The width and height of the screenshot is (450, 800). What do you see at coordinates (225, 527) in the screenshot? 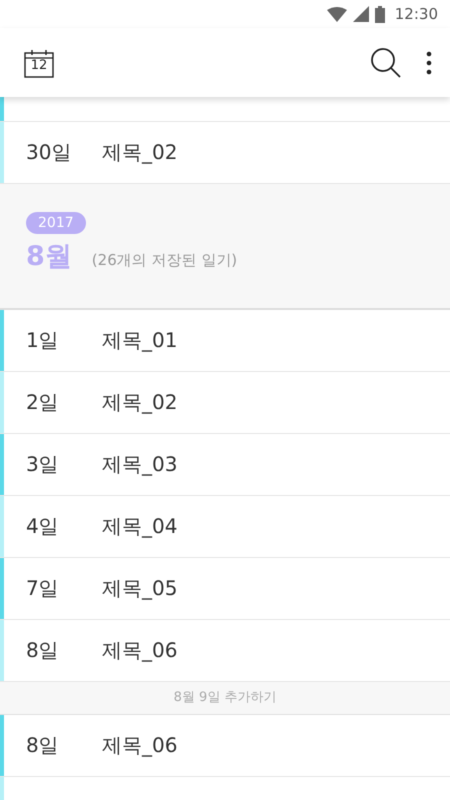
I see `entry-row: 4일 제목_04` at bounding box center [225, 527].